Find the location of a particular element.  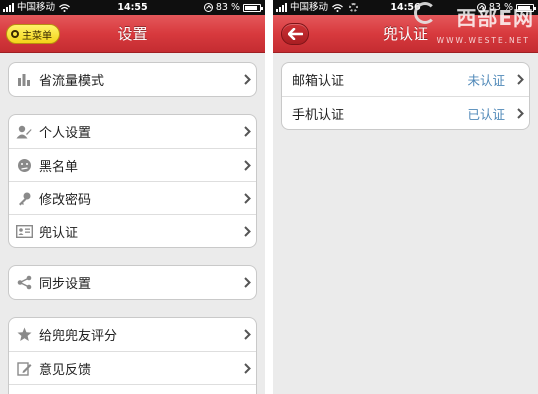

settings-item-change-password: 修改密码 is located at coordinates (132, 197).